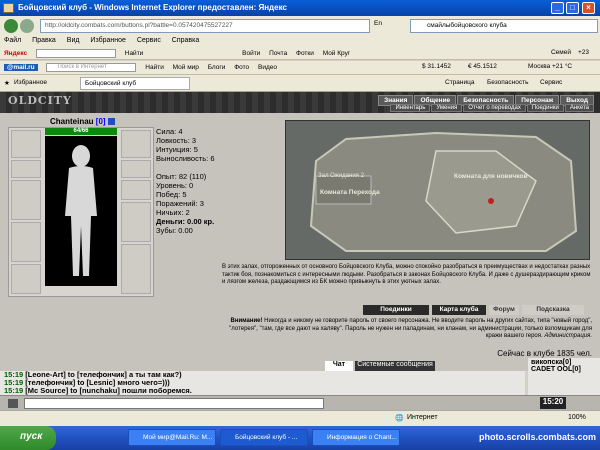  What do you see at coordinates (13, 403) in the screenshot?
I see `smiley-icon` at bounding box center [13, 403].